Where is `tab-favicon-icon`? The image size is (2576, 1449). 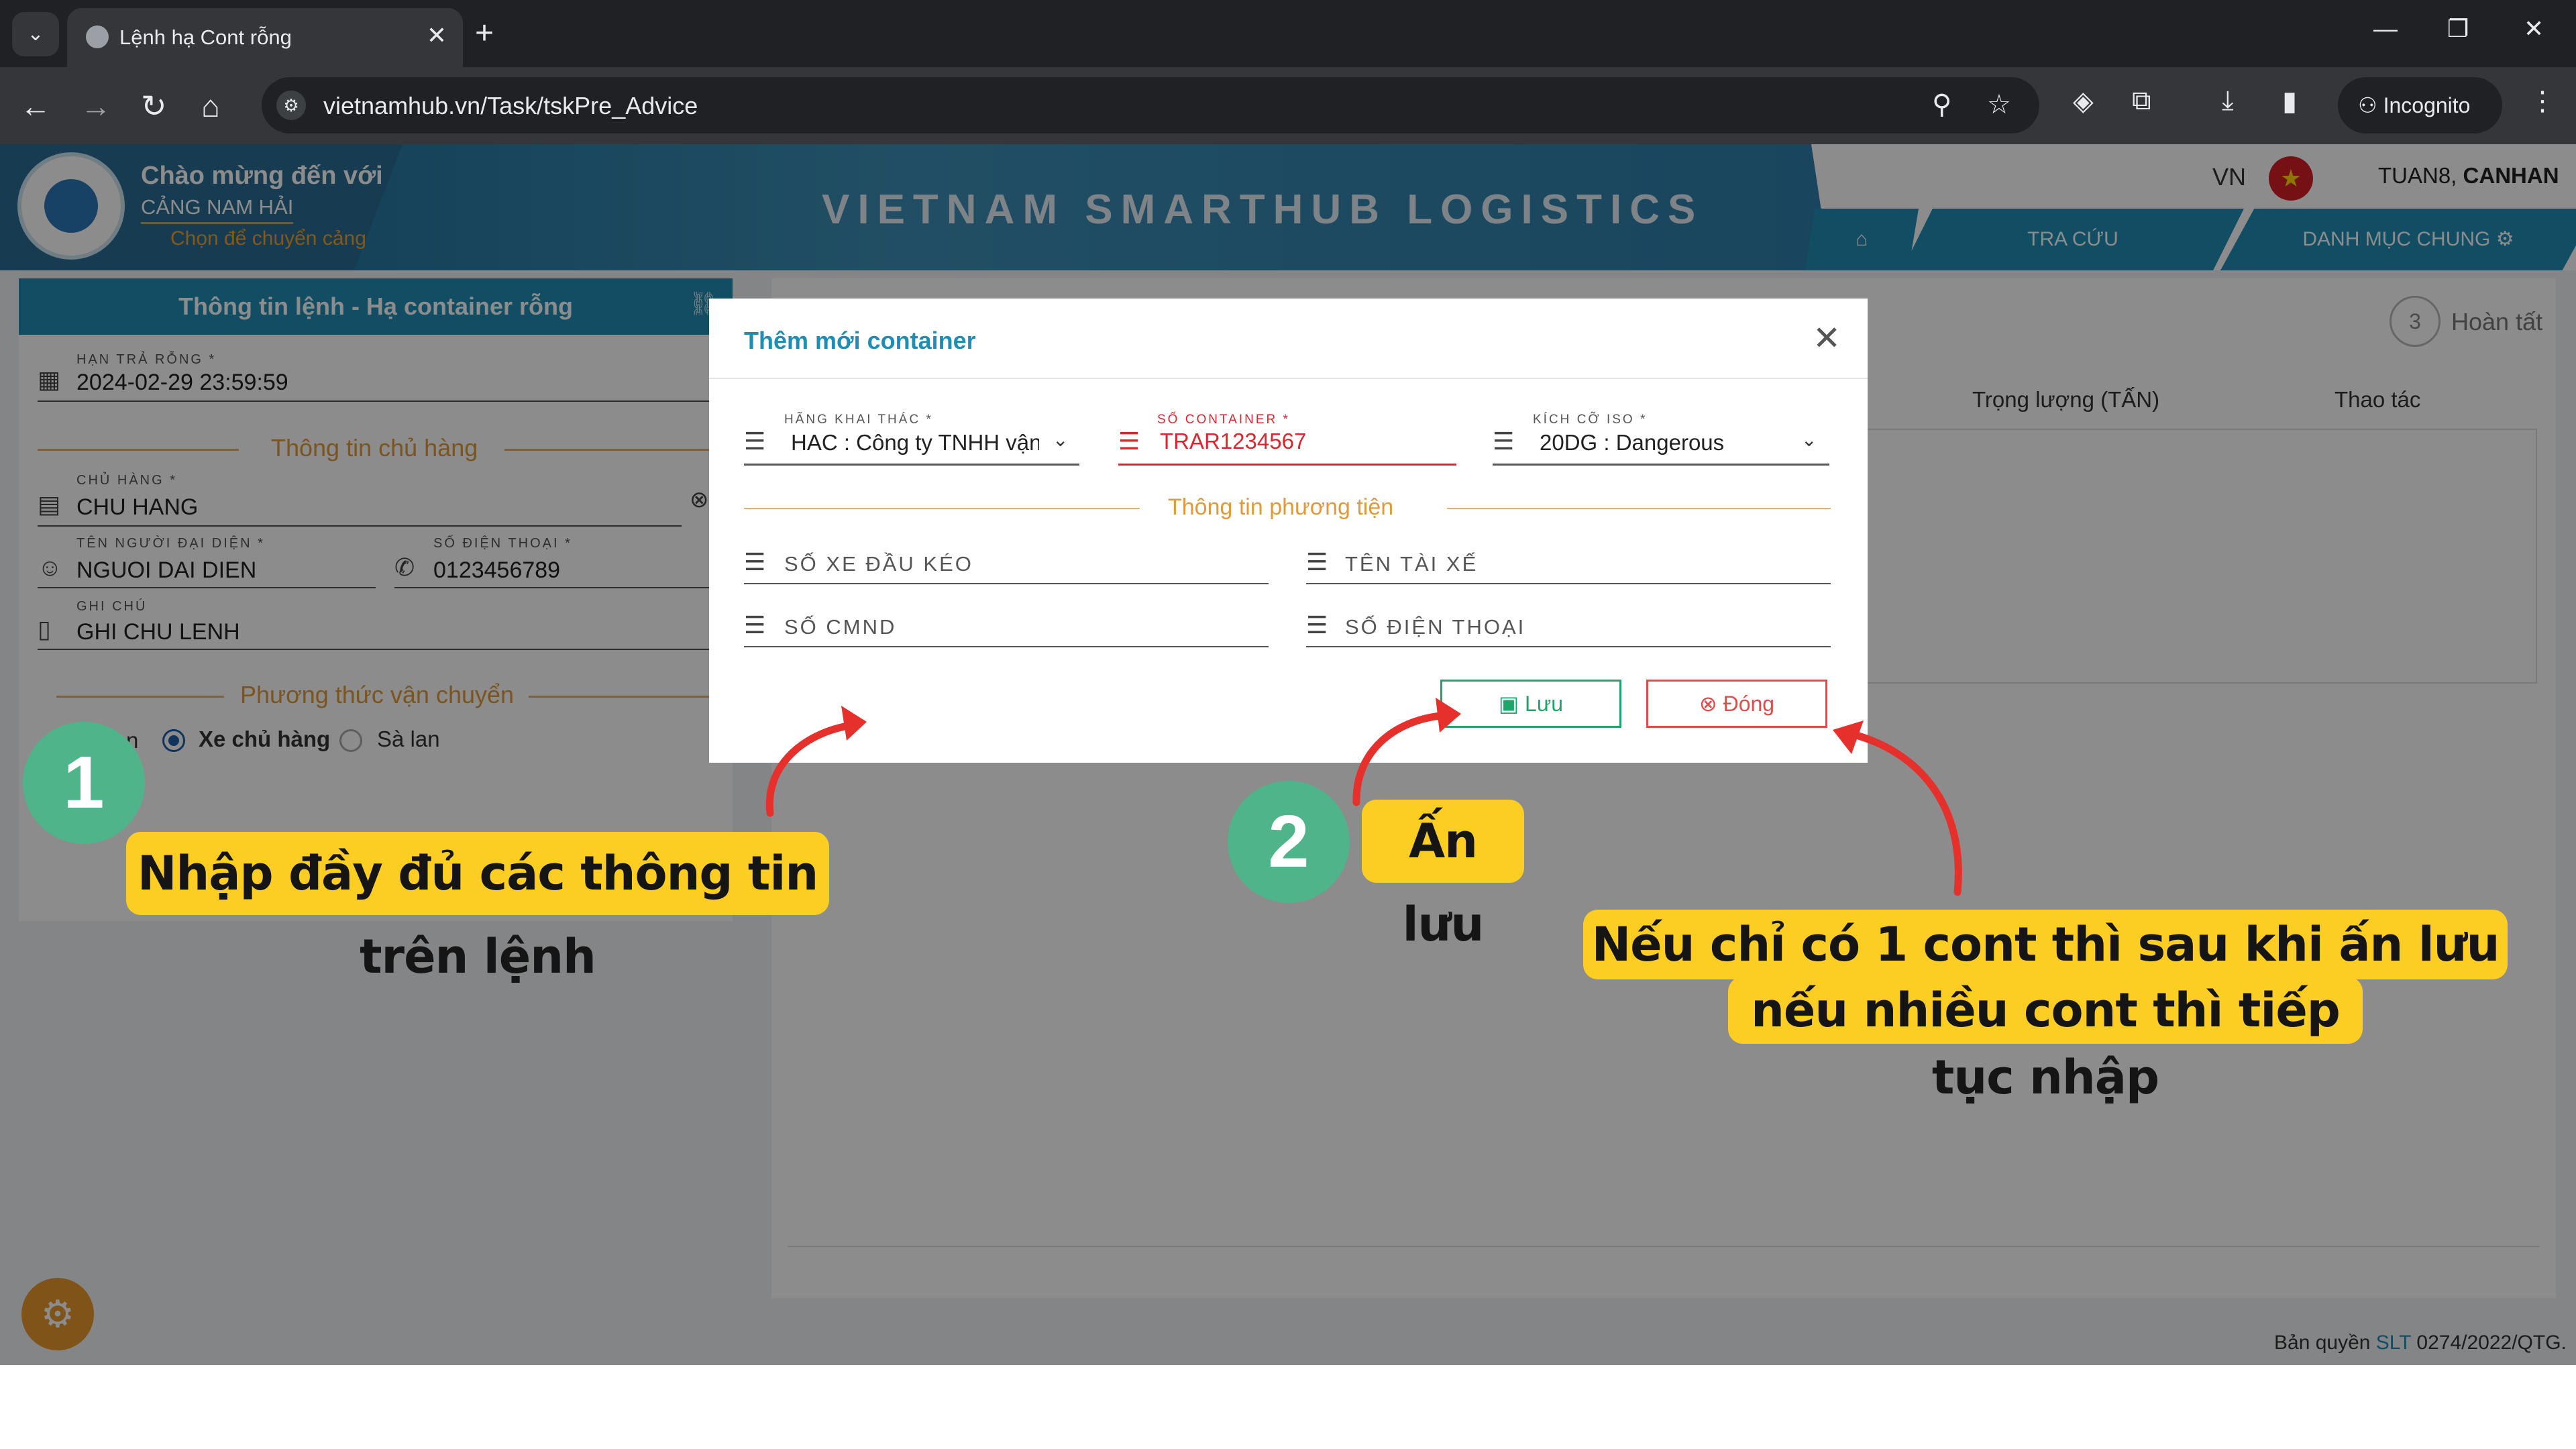 tab-favicon-icon is located at coordinates (97, 36).